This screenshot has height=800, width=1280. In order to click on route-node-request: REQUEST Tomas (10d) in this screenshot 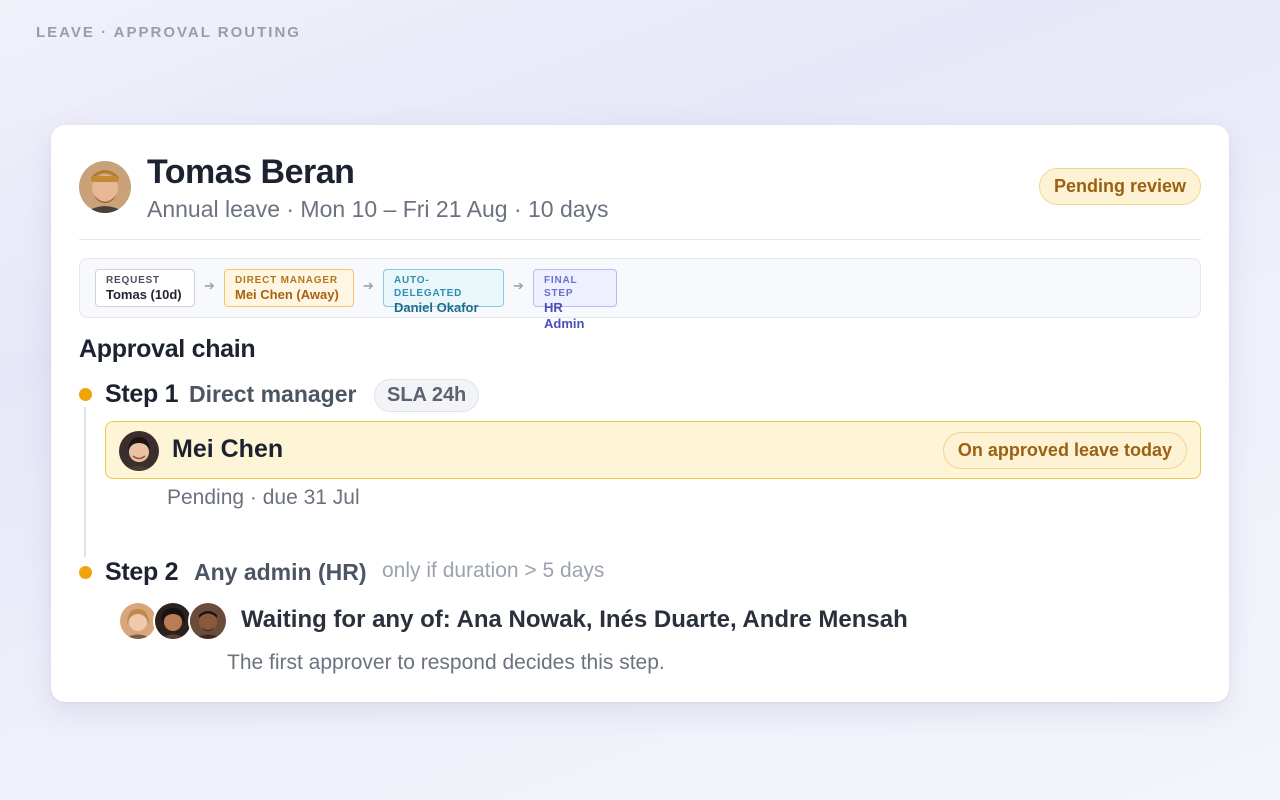, I will do `click(145, 288)`.